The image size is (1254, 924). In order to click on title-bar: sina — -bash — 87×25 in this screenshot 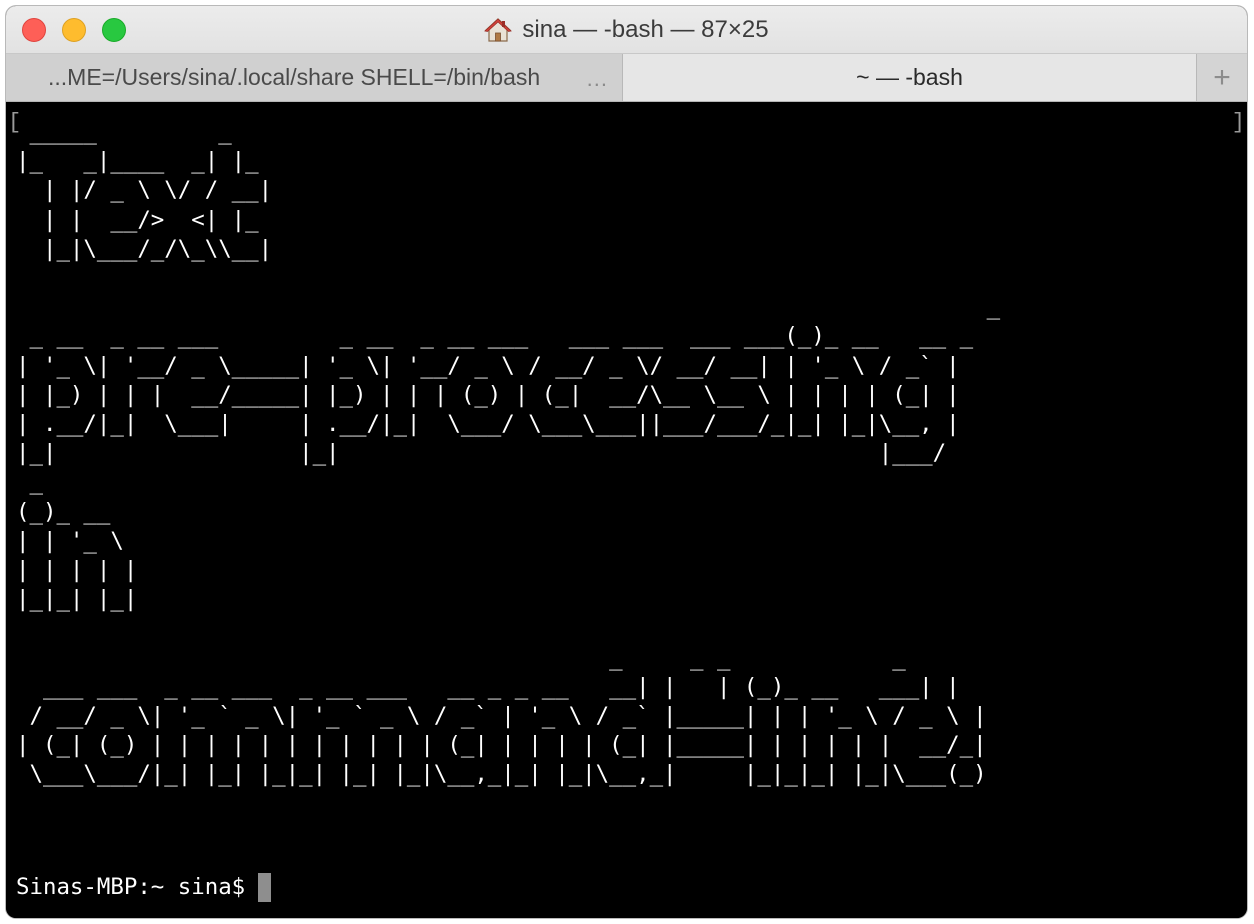, I will do `click(626, 30)`.